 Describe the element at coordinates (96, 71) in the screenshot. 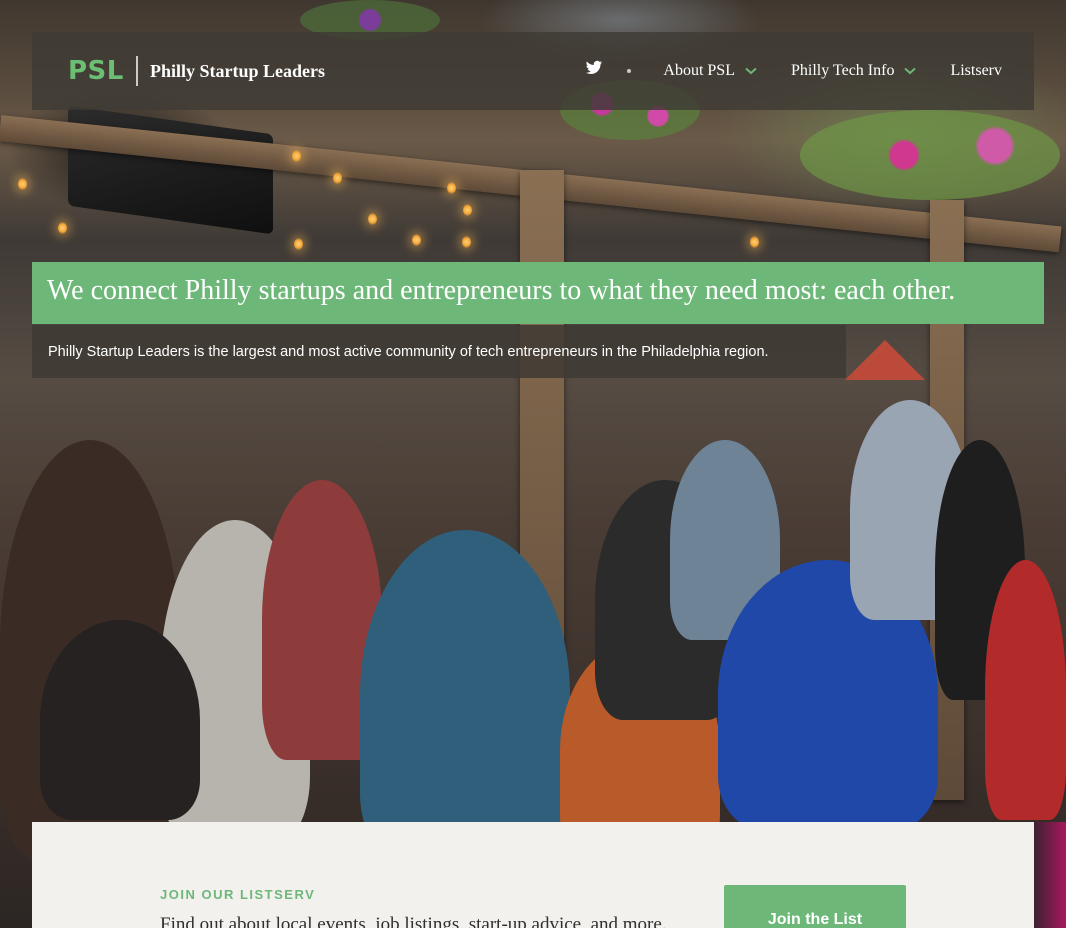

I see `logo-mark: PSL` at that location.